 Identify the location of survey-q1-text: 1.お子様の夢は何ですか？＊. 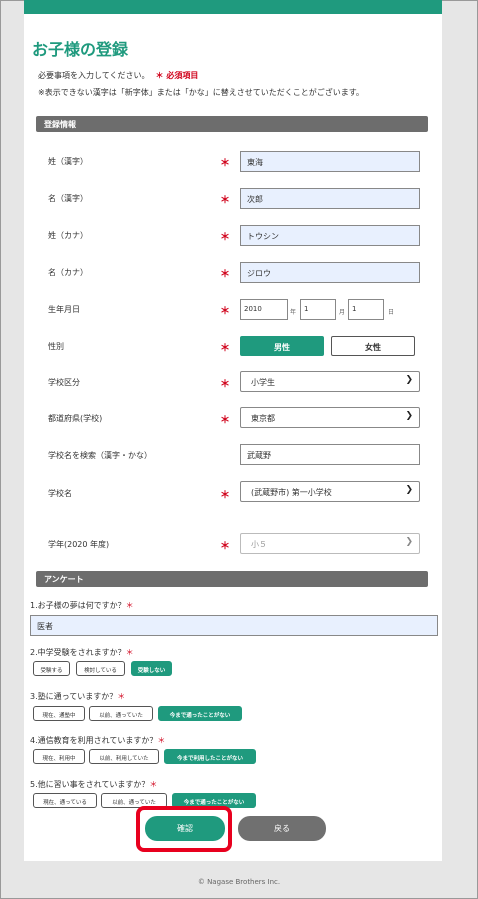
(82, 605).